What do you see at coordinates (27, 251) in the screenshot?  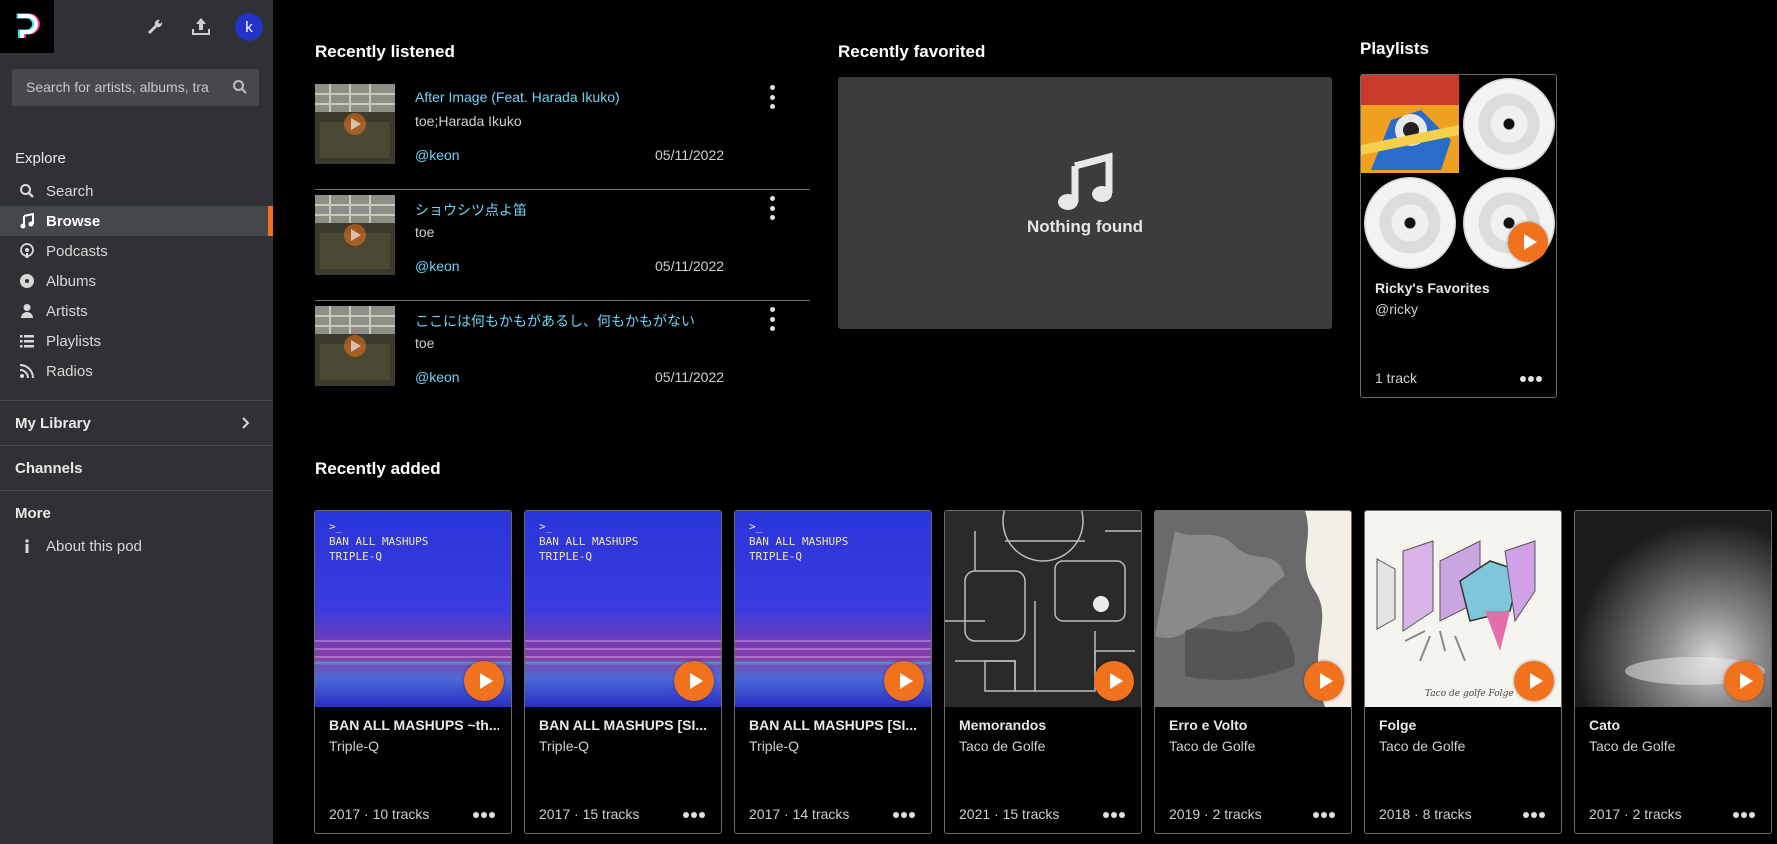 I see `podcast-icon` at bounding box center [27, 251].